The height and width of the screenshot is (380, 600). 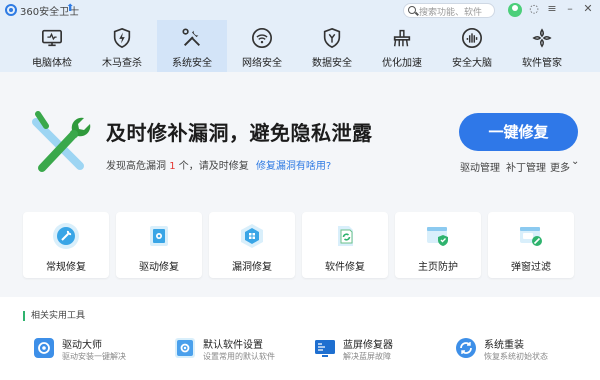 I want to click on tool-driver-master: 驱动大师 驱动安装一键解决, so click(x=104, y=351).